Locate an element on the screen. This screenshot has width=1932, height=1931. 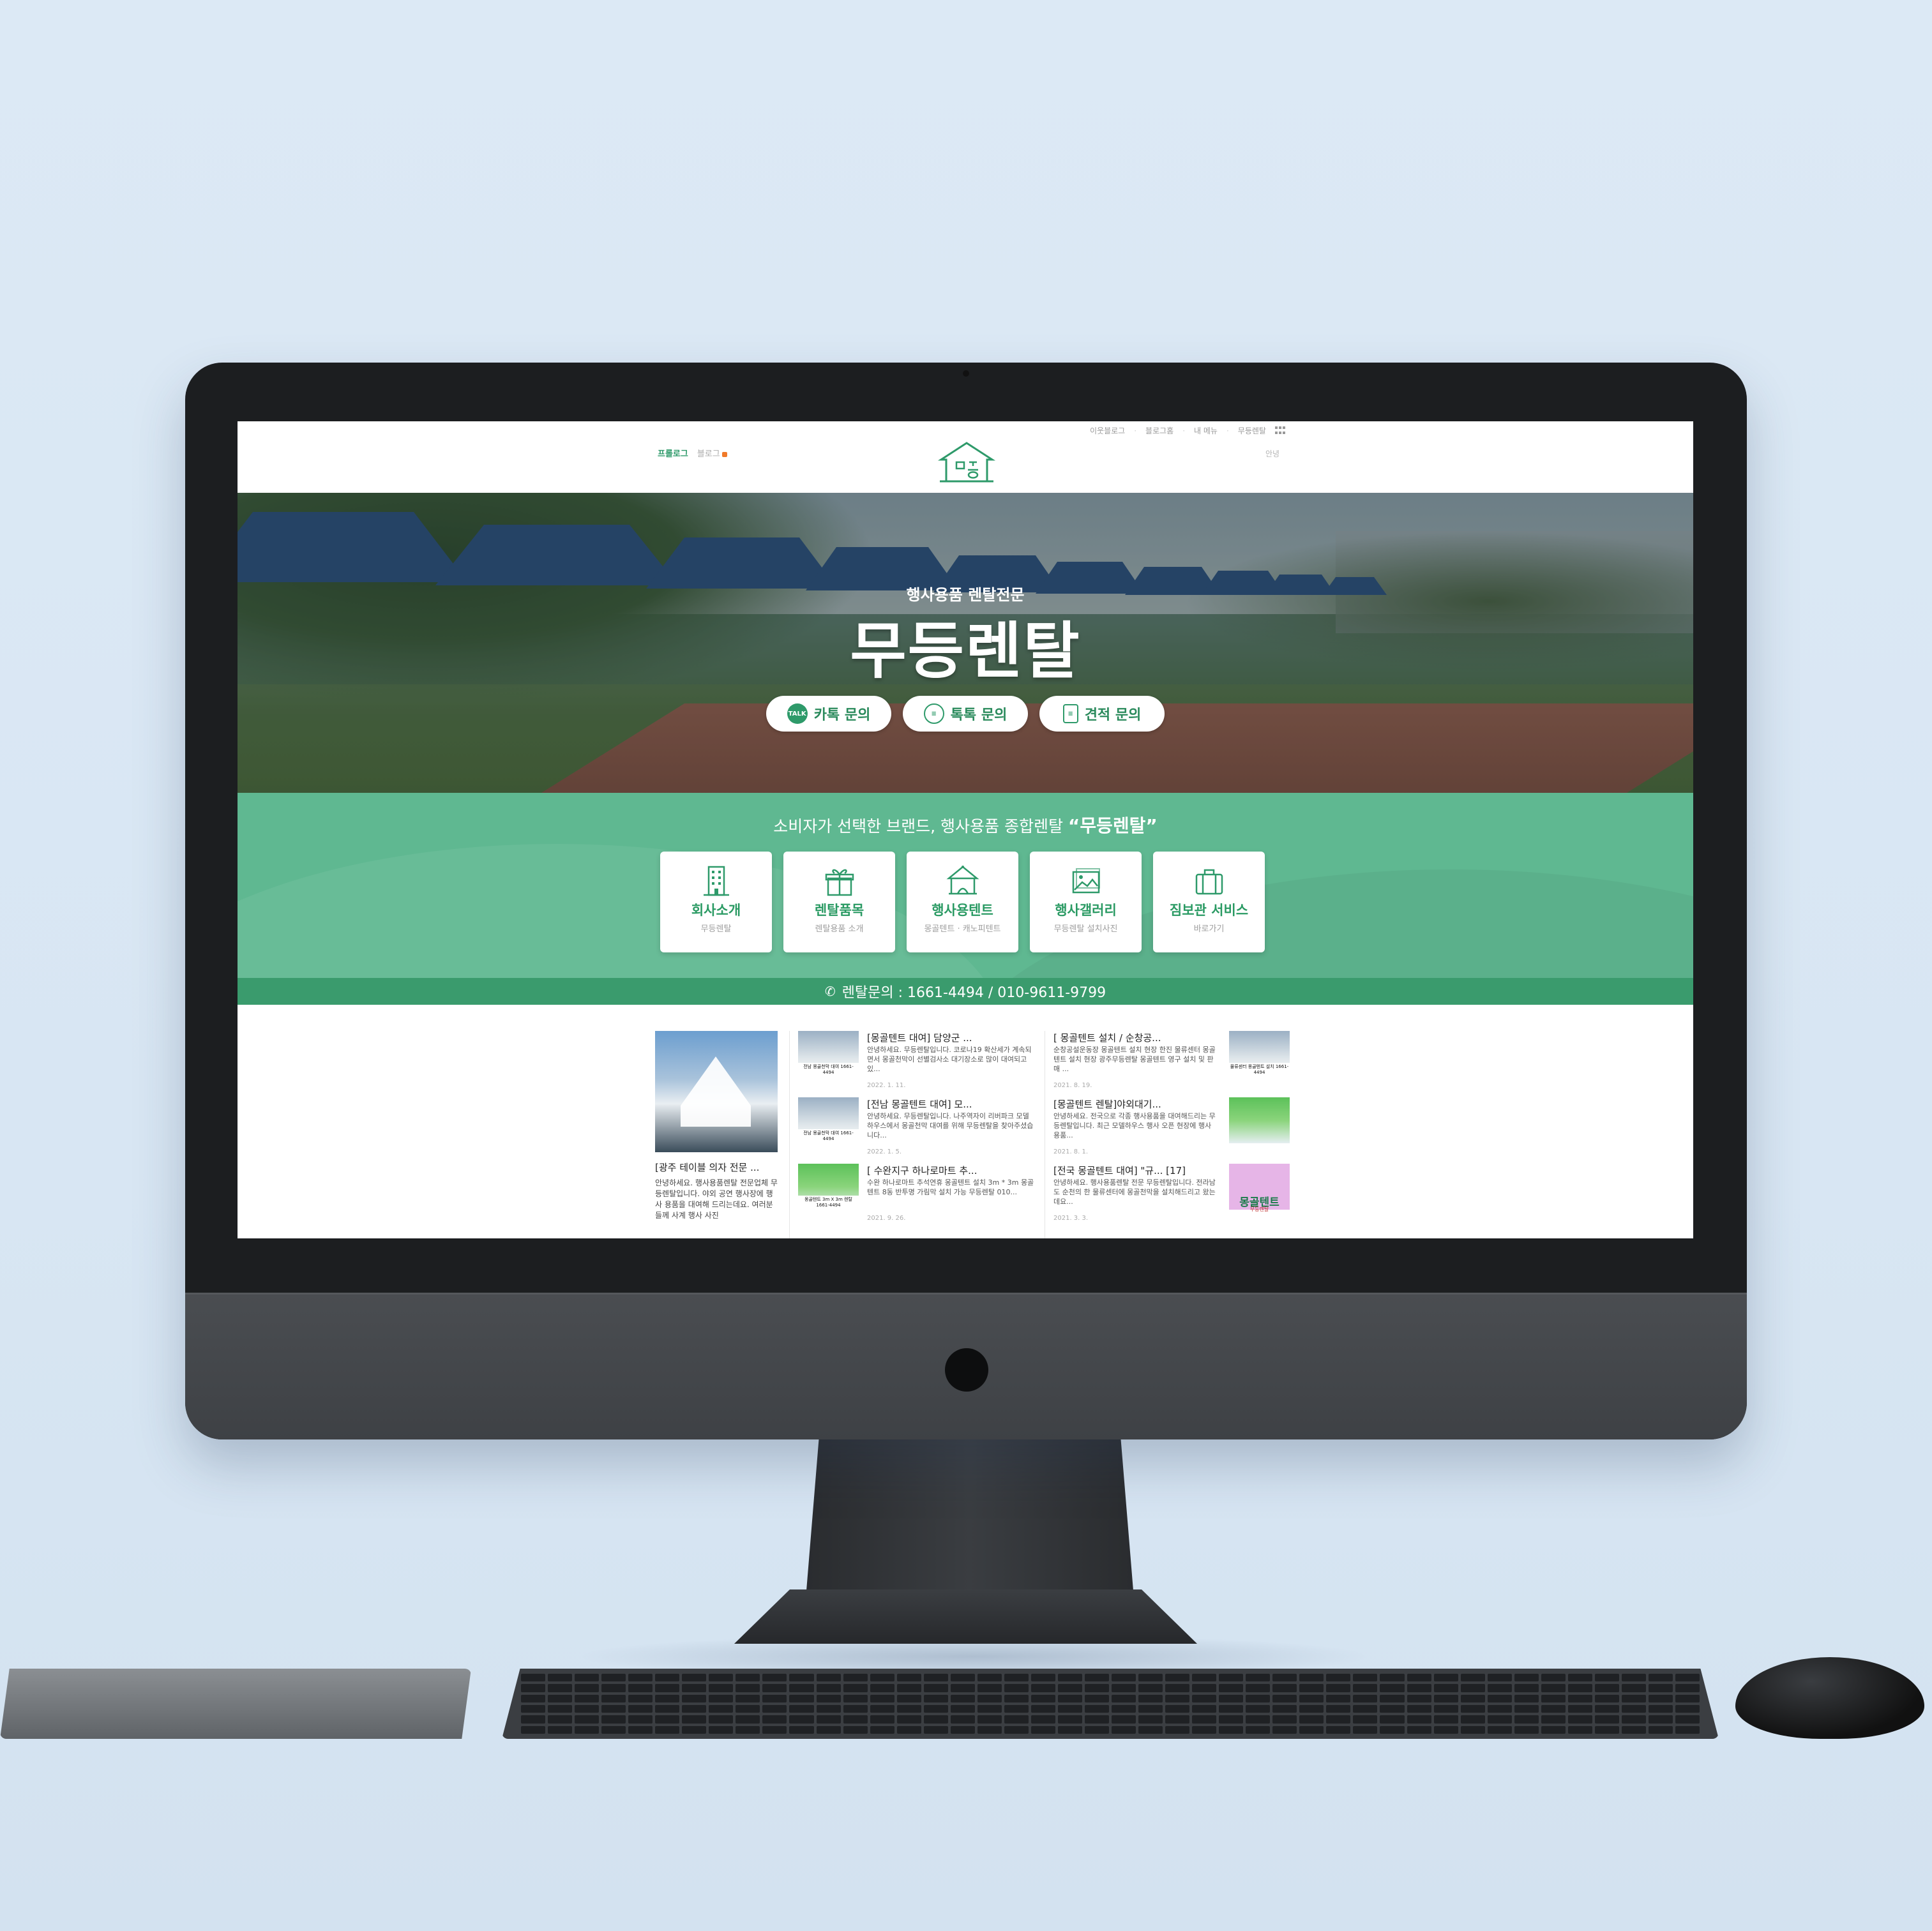
talktalk-inquiry-button: ≡ 톡톡 문의 is located at coordinates (965, 714).